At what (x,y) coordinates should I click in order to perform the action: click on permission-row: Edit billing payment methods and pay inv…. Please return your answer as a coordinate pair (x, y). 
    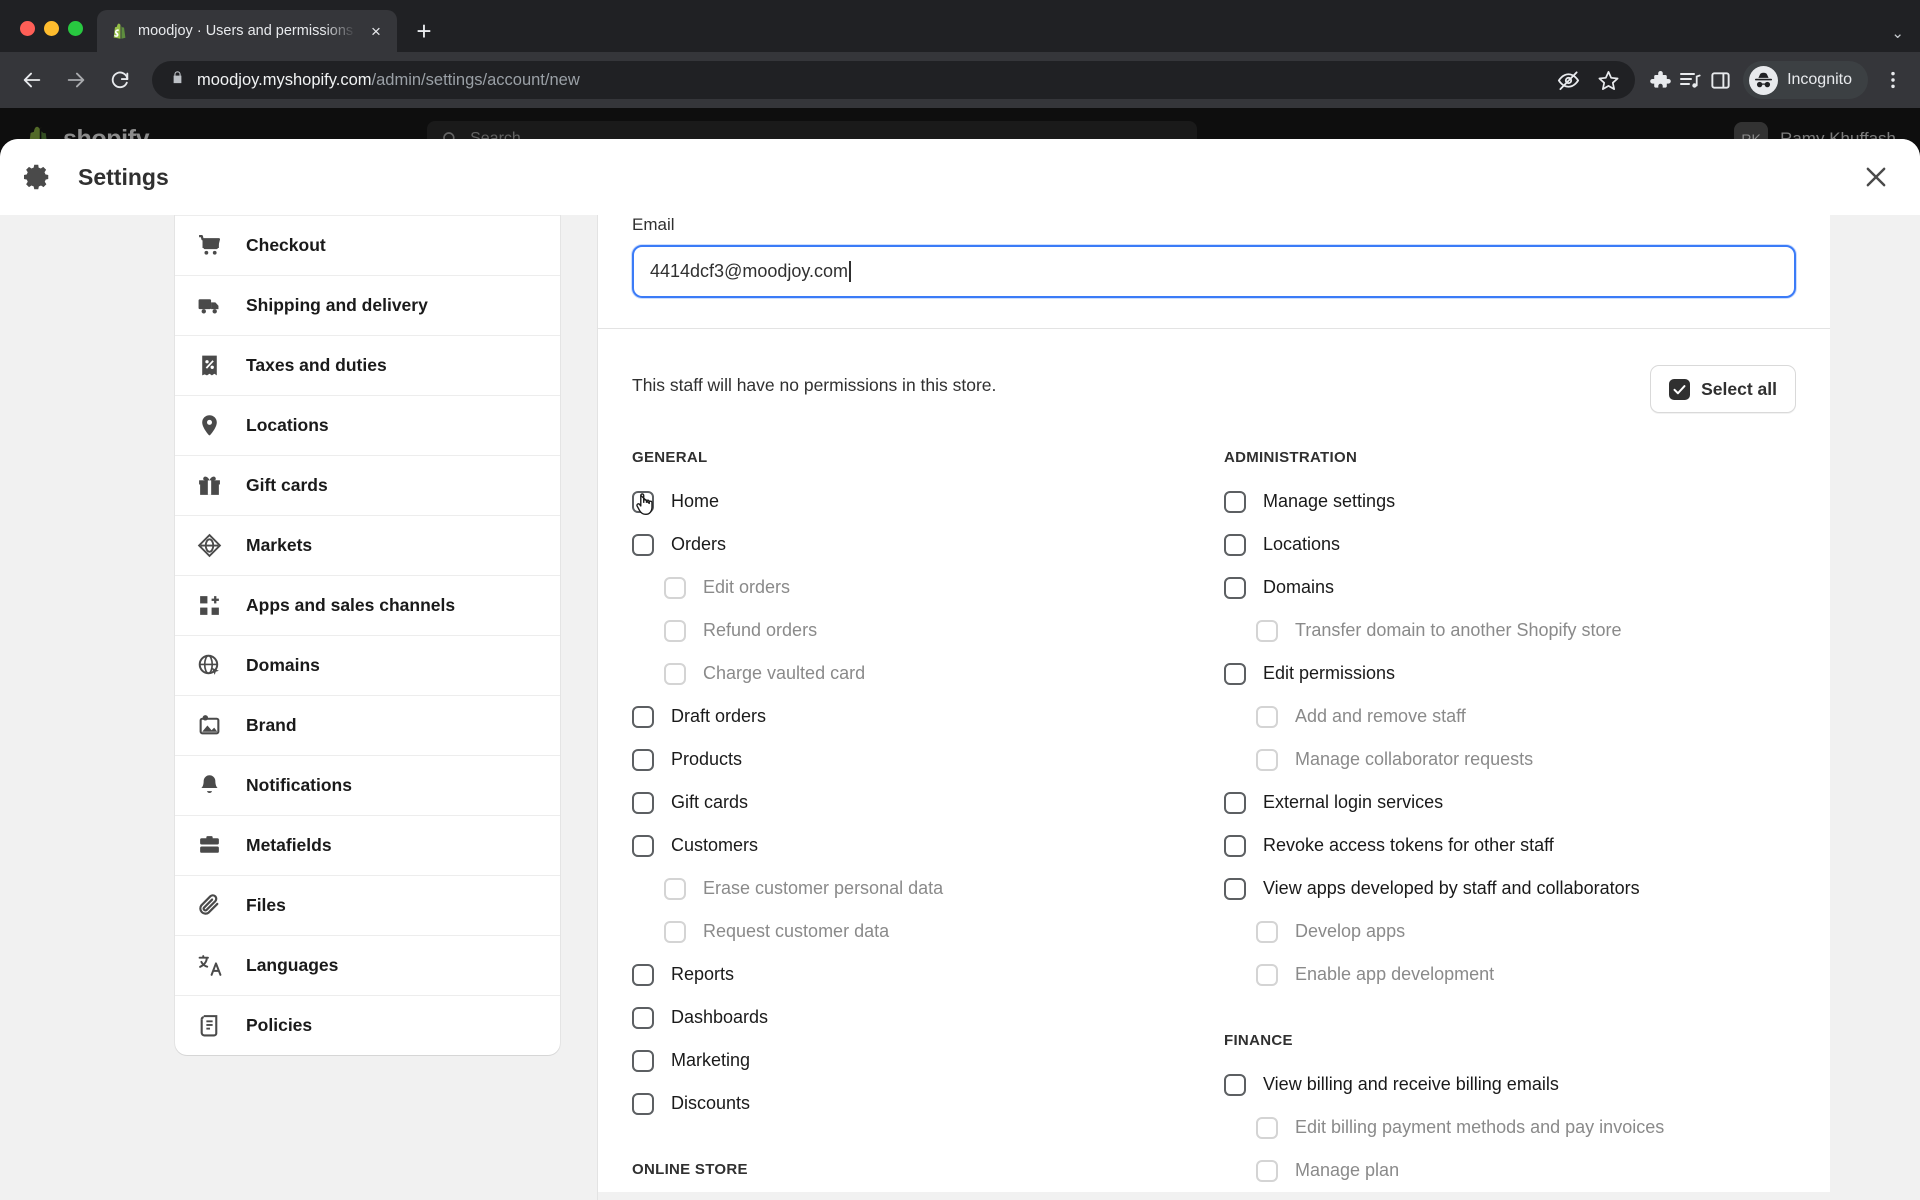
    Looking at the image, I should click on (1510, 1127).